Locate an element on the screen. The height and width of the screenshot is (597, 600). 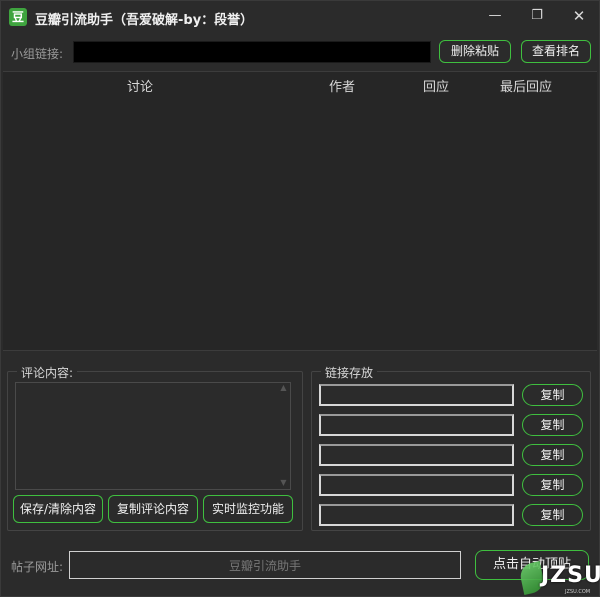
post-url-label: 帖子网址: is located at coordinates (37, 567).